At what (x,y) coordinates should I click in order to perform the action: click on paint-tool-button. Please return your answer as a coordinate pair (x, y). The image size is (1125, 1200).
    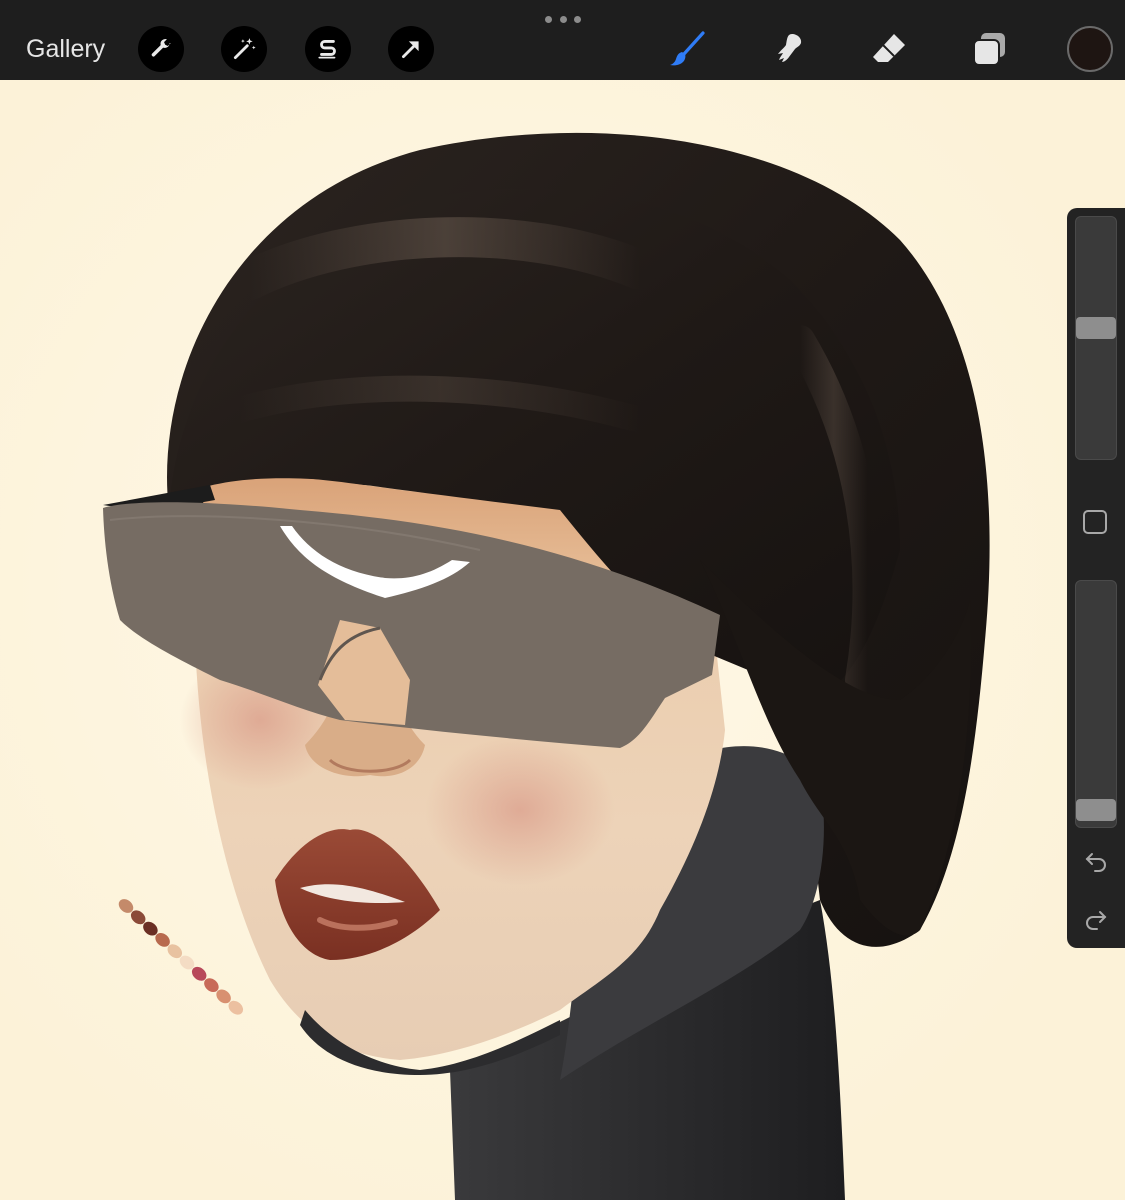
    Looking at the image, I should click on (687, 49).